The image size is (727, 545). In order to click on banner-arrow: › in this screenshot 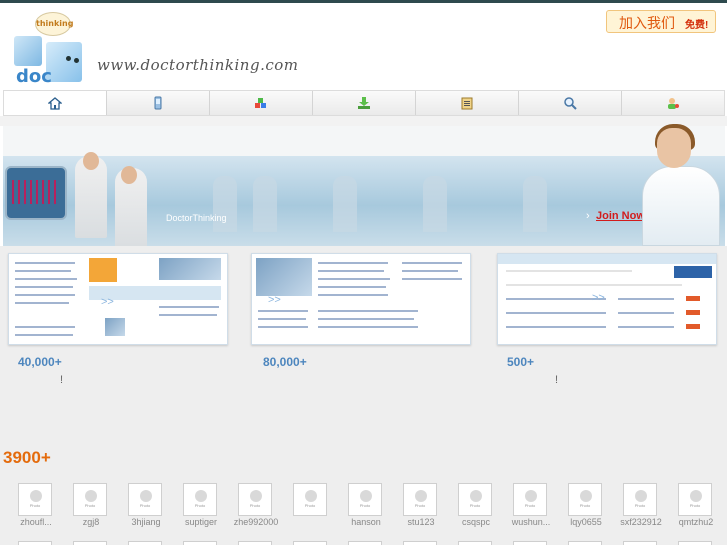, I will do `click(588, 216)`.